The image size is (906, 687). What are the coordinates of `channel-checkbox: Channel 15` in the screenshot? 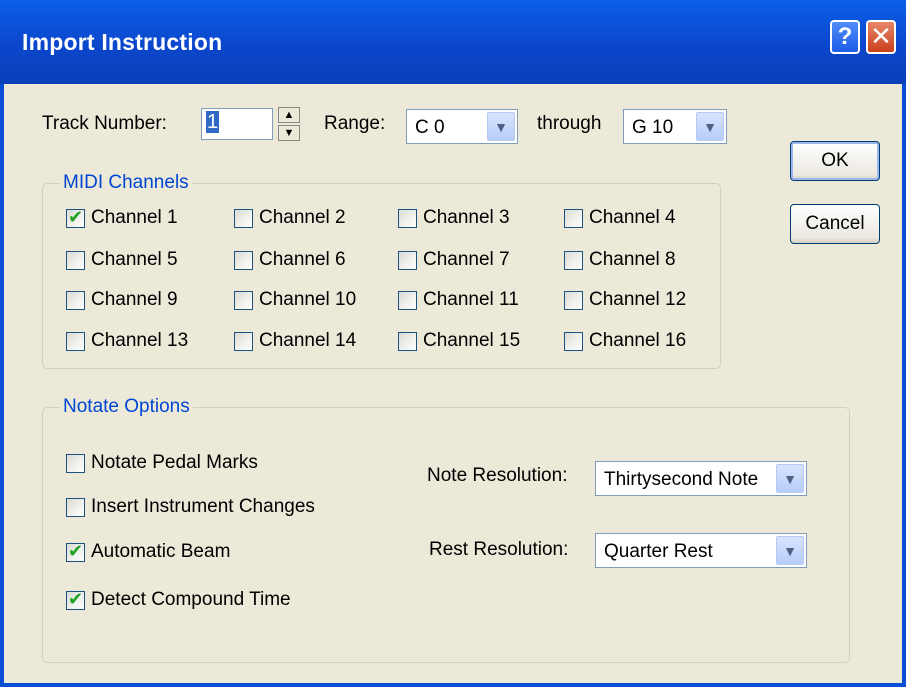 It's located at (459, 341).